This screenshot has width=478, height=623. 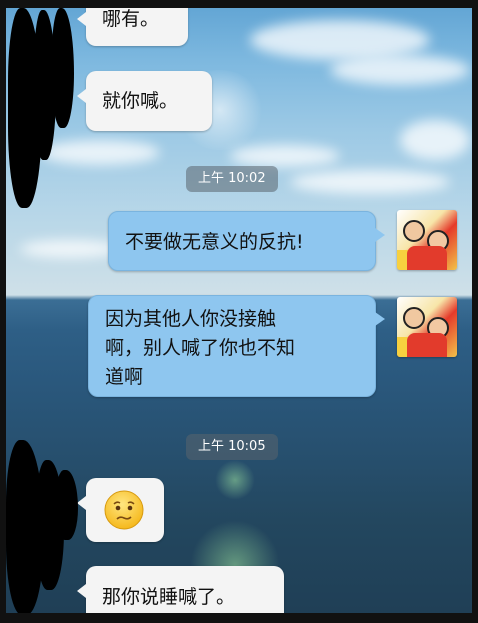 What do you see at coordinates (169, 597) in the screenshot?
I see `message-text: 那你说睡喊了。` at bounding box center [169, 597].